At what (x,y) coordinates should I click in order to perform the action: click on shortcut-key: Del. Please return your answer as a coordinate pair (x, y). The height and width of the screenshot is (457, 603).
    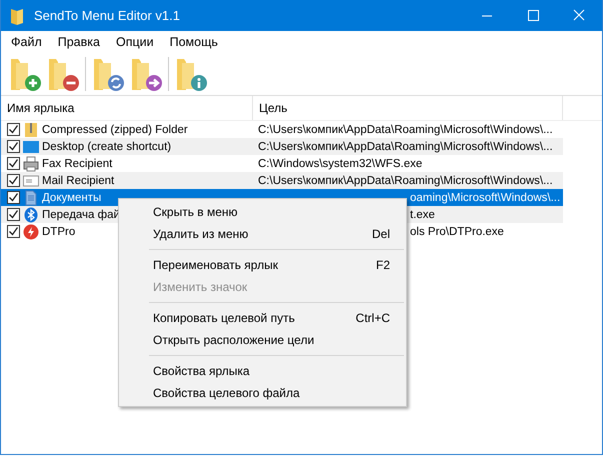
    Looking at the image, I should click on (381, 234).